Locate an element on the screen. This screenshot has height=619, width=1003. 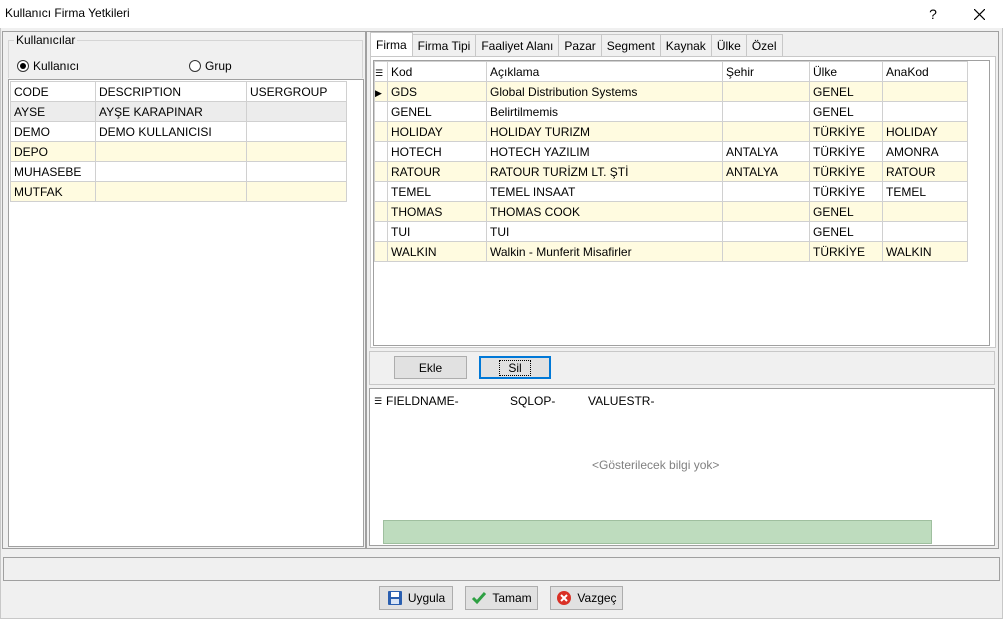
window-title: Kullanıcı Firma Yetkileri is located at coordinates (67, 13).